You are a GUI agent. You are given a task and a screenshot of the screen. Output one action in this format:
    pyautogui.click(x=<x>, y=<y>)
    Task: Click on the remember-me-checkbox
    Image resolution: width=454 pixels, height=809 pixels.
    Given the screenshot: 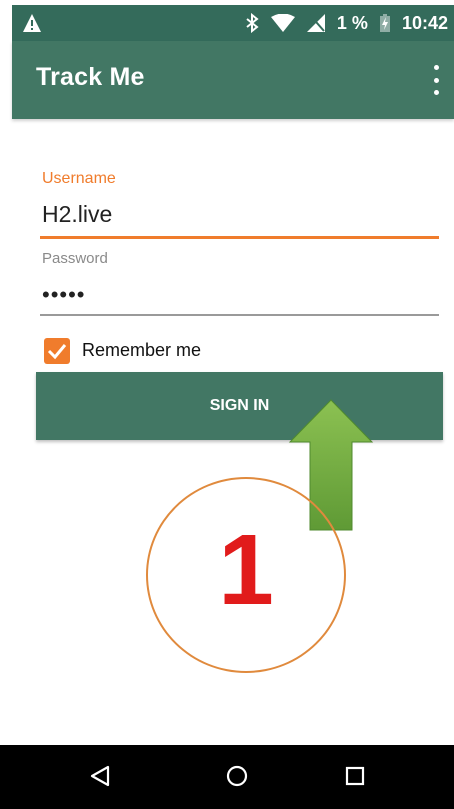 What is the action you would take?
    pyautogui.click(x=57, y=351)
    